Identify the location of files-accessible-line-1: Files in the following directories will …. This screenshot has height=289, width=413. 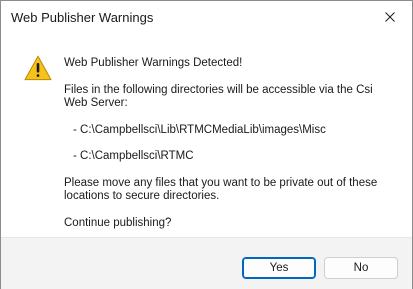
(218, 89).